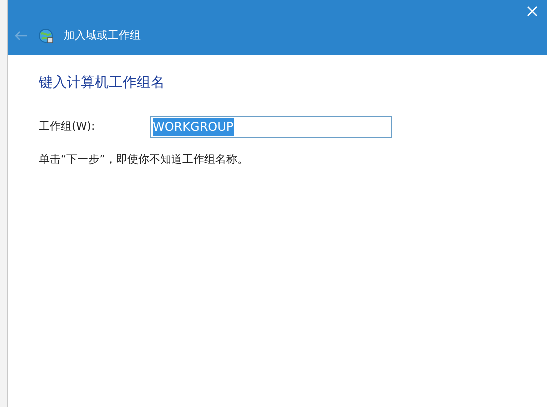  What do you see at coordinates (271, 127) in the screenshot?
I see `workgroup-input-field: WORKGROUP` at bounding box center [271, 127].